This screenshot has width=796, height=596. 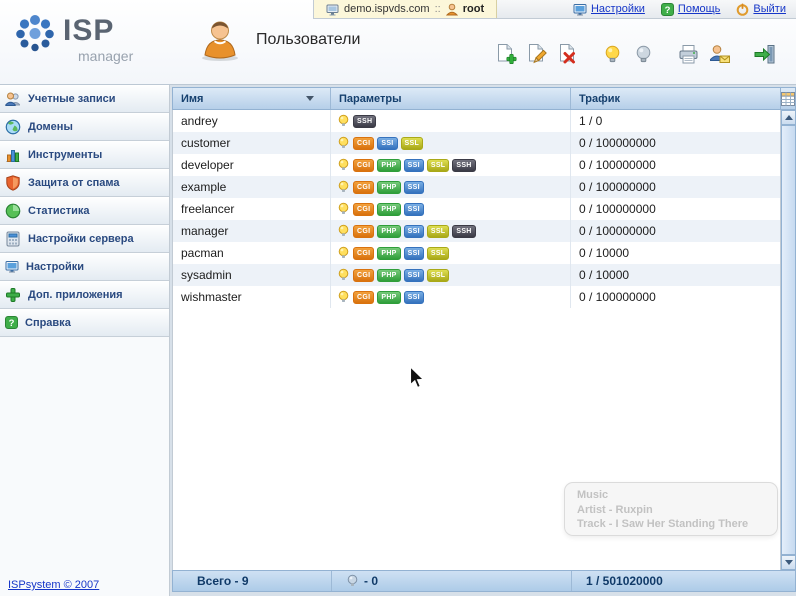 I want to click on badge-ssi: SSI, so click(x=413, y=165).